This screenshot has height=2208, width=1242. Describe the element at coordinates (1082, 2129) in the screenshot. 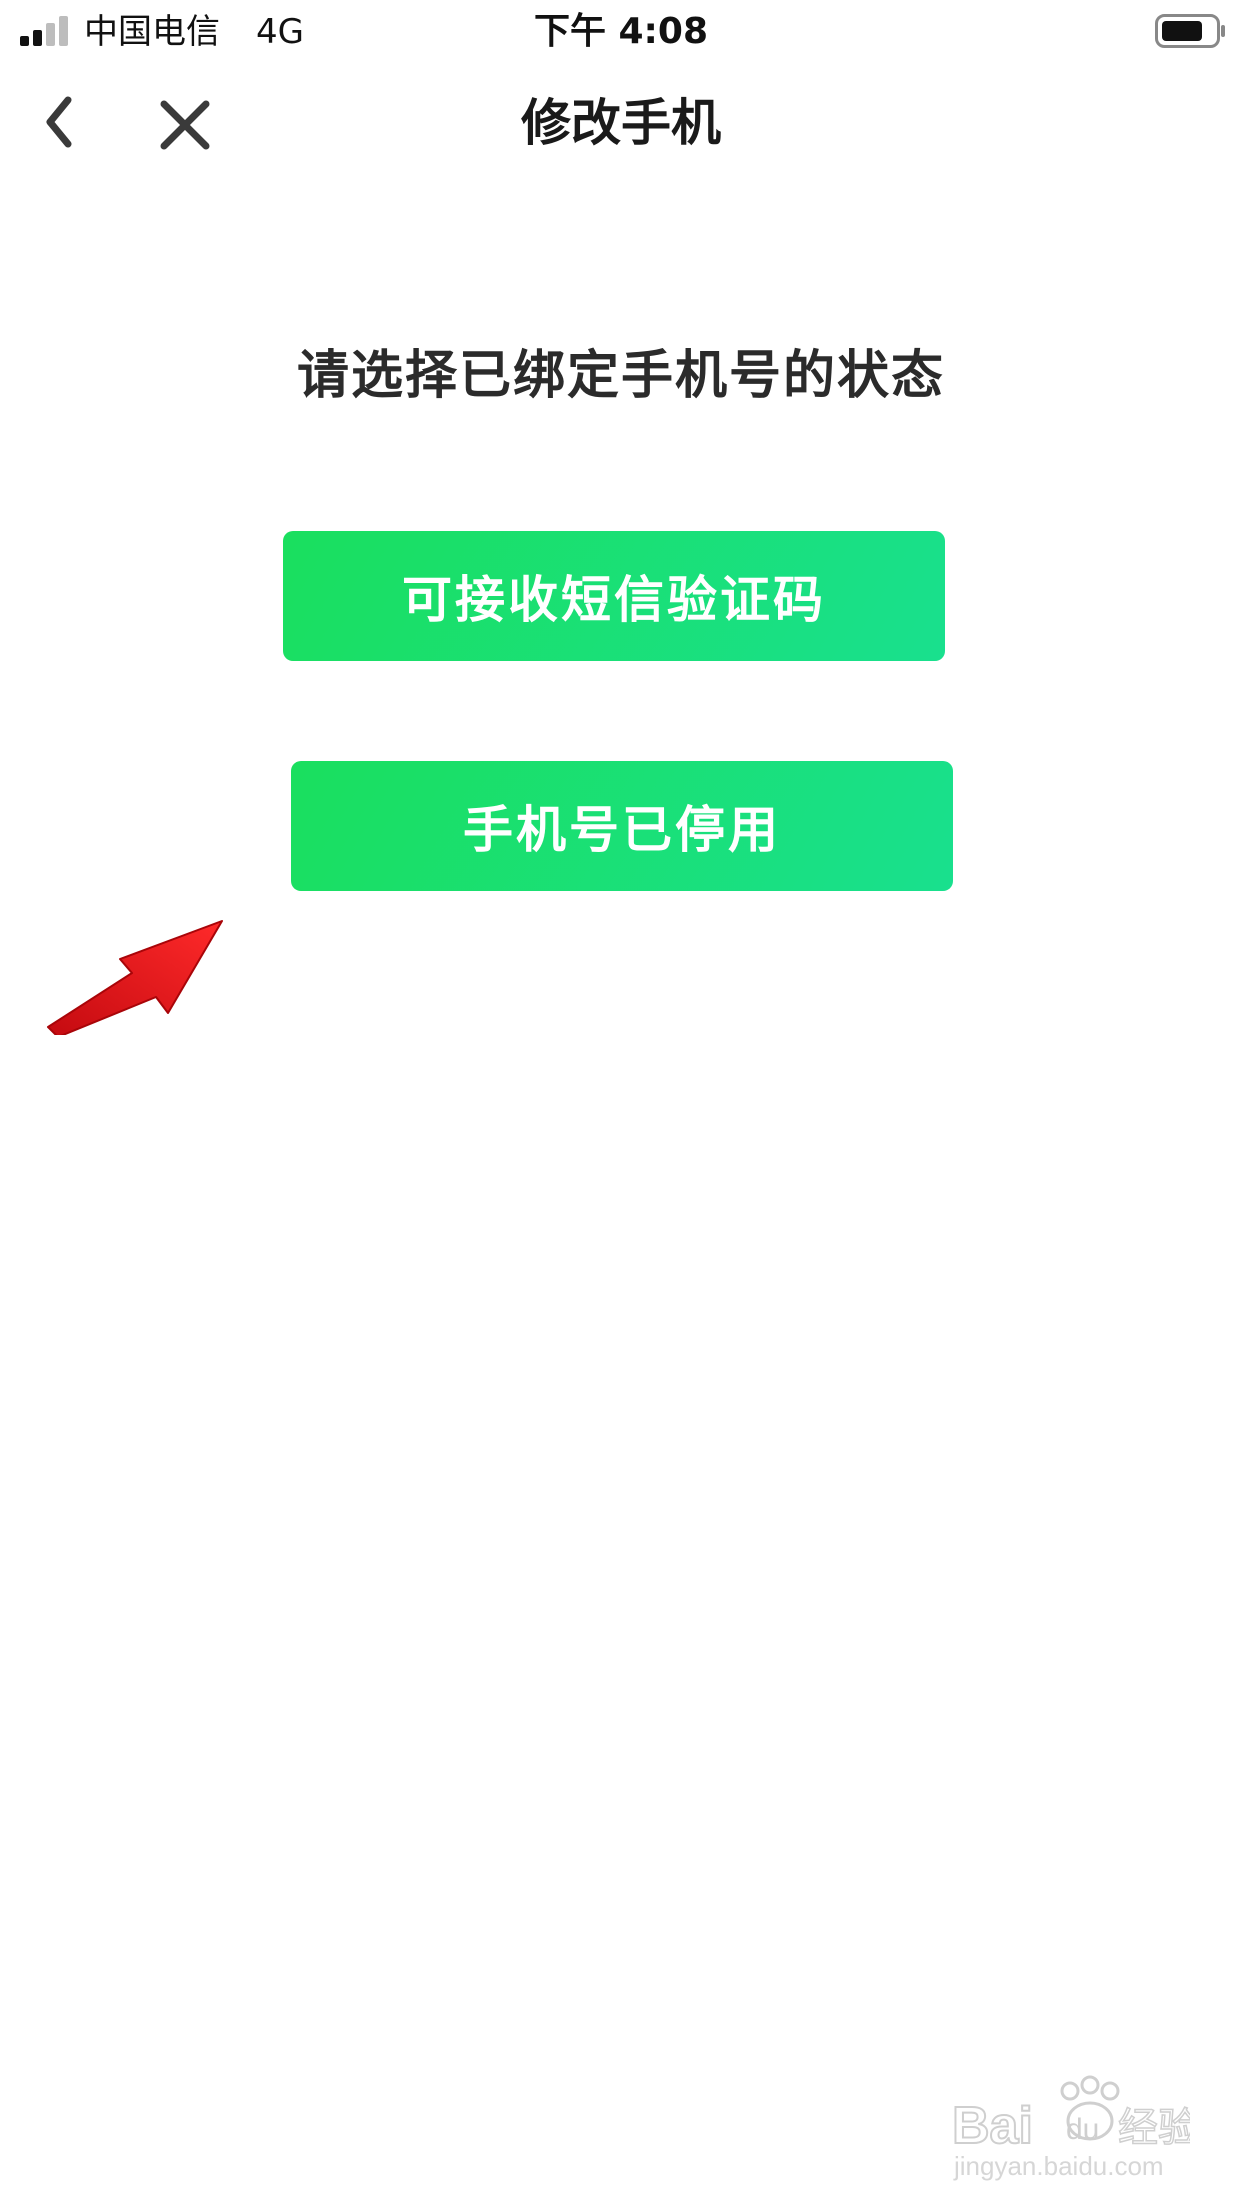

I see `svg-text: du` at that location.